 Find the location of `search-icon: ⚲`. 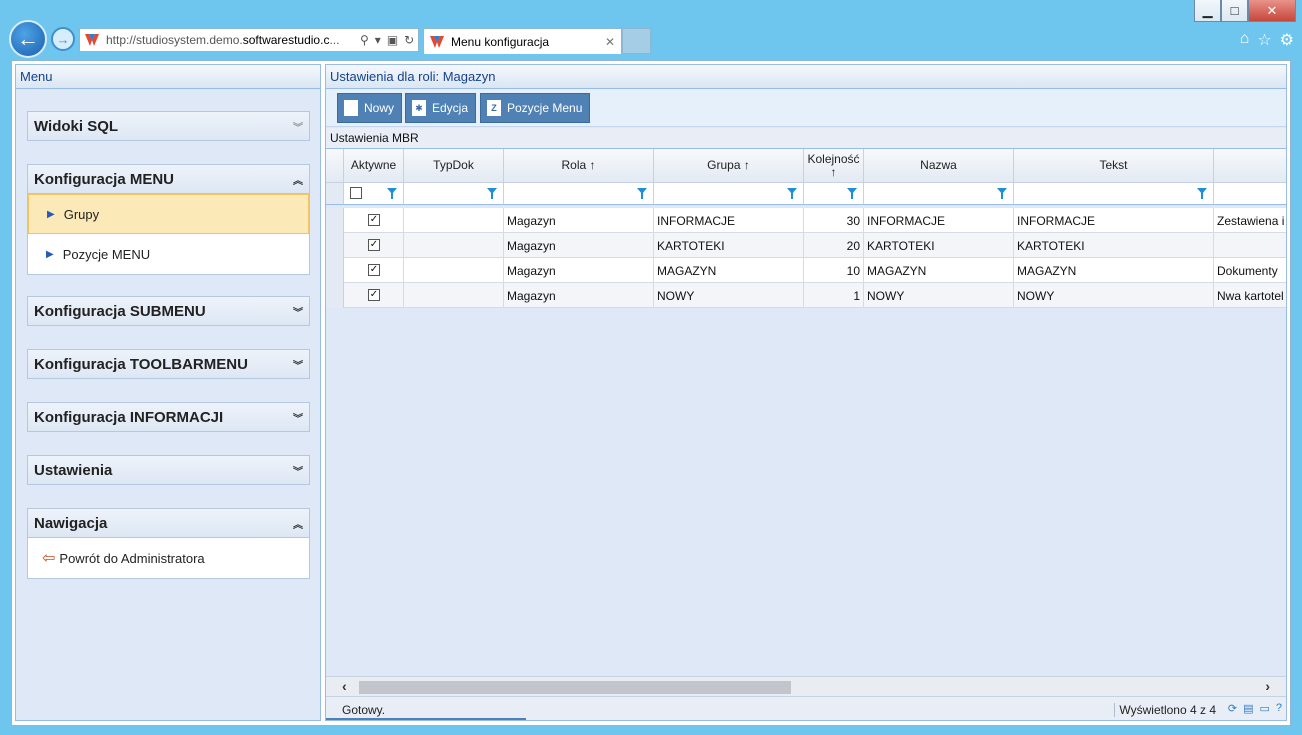

search-icon: ⚲ is located at coordinates (364, 40).